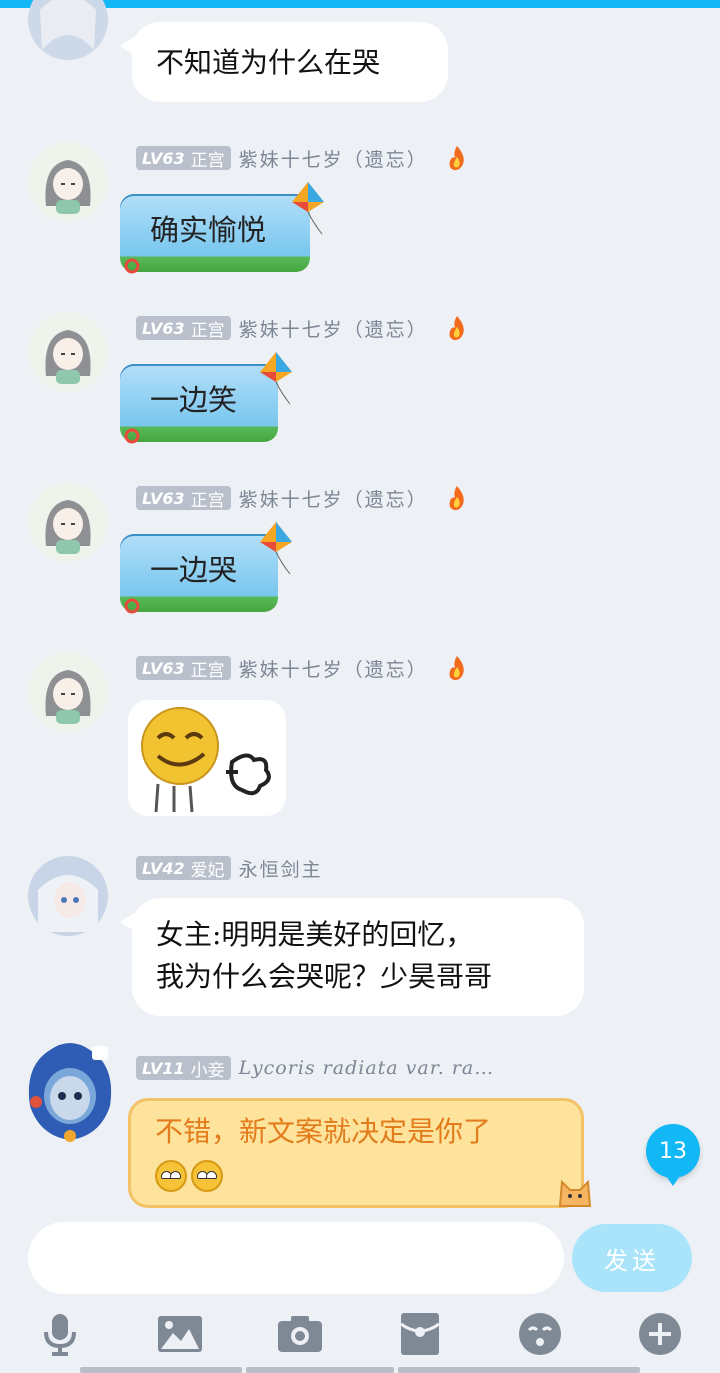 The width and height of the screenshot is (720, 1373). Describe the element at coordinates (360, 1337) in the screenshot. I see `input-toolbar` at that location.